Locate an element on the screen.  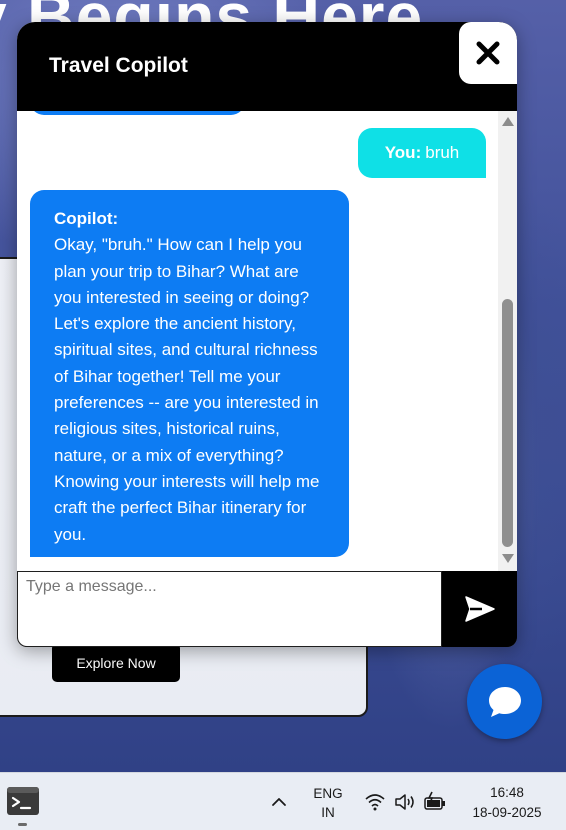
user-message-bubble: You: bruh is located at coordinates (422, 153).